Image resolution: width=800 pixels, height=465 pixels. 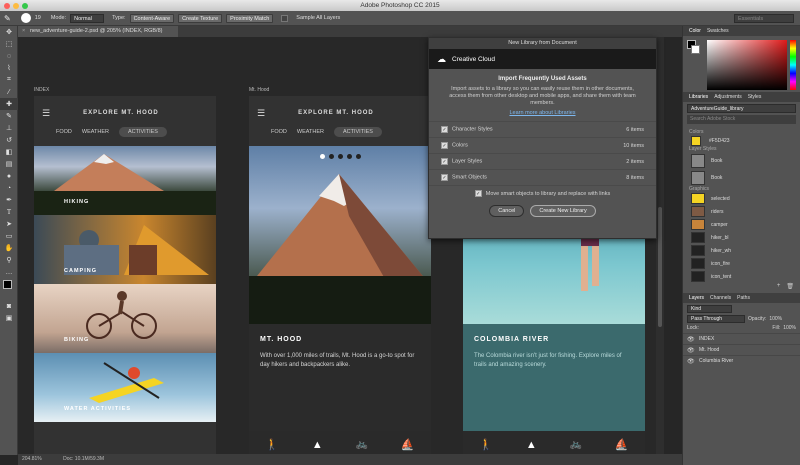 I want to click on add-content-icon: +, so click(x=779, y=288).